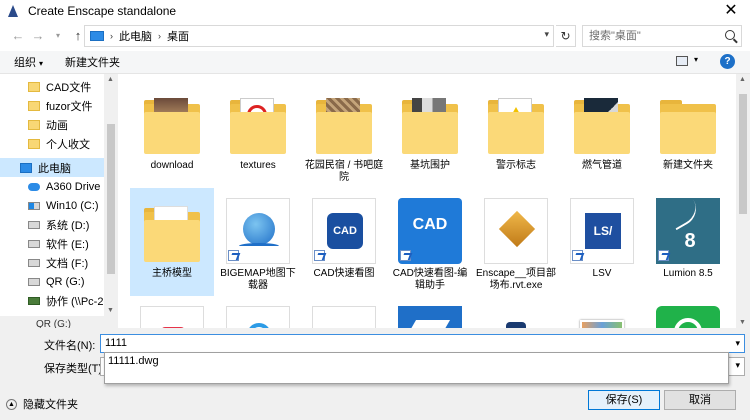 The height and width of the screenshot is (420, 750). I want to click on red-app-icon, so click(172, 317).